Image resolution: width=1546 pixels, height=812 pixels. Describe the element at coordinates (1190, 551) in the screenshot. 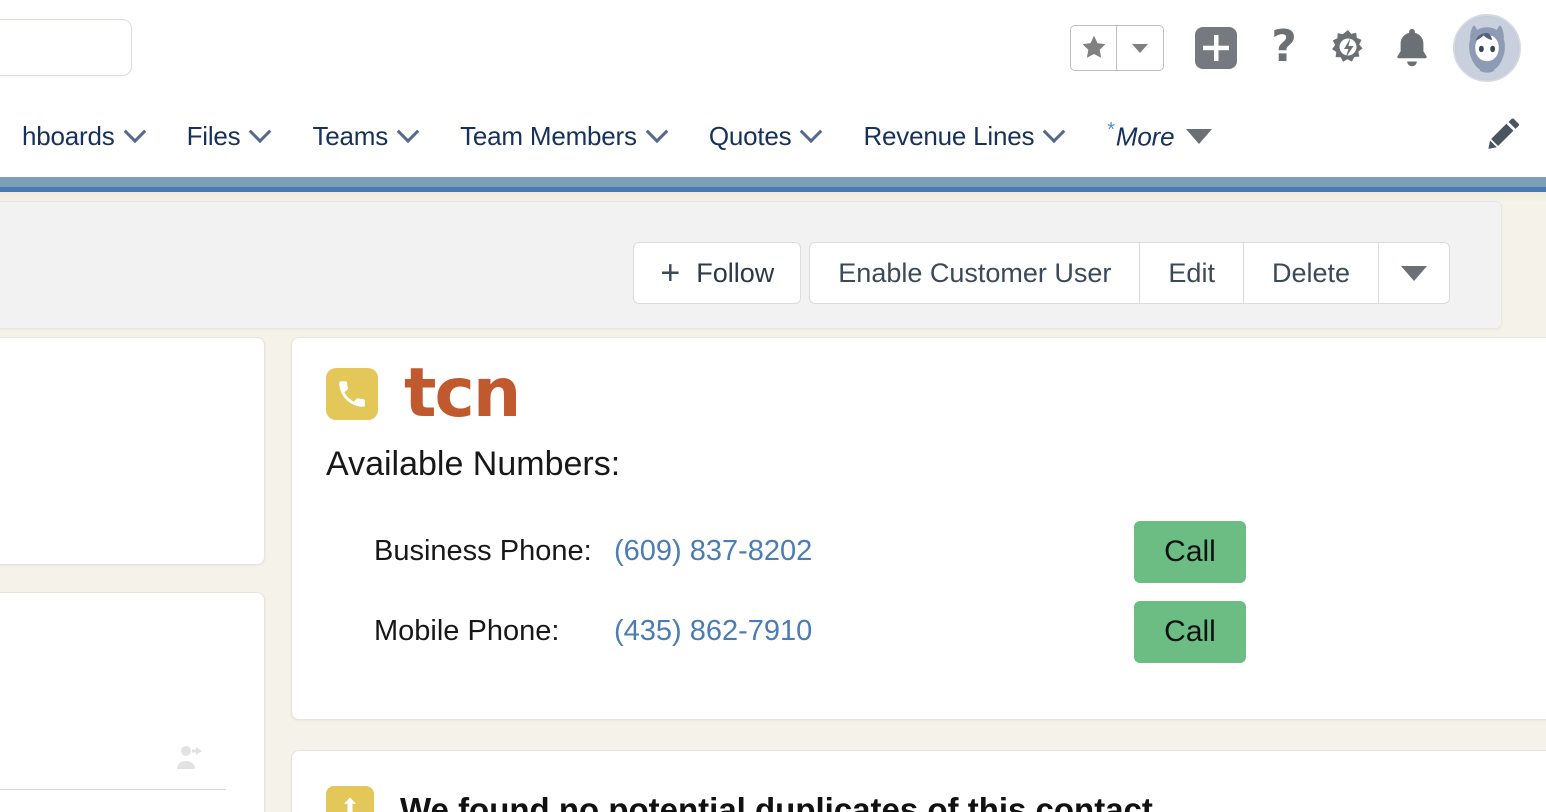

I see `call-button-business: Call` at that location.